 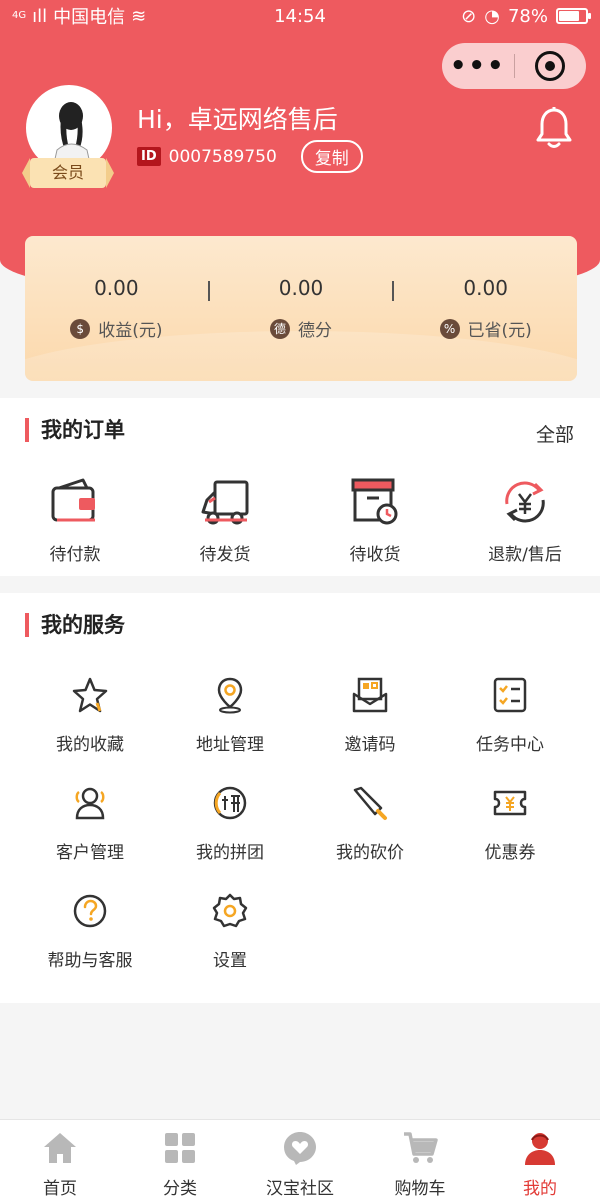 What do you see at coordinates (230, 946) in the screenshot?
I see `service-settings: 设置` at bounding box center [230, 946].